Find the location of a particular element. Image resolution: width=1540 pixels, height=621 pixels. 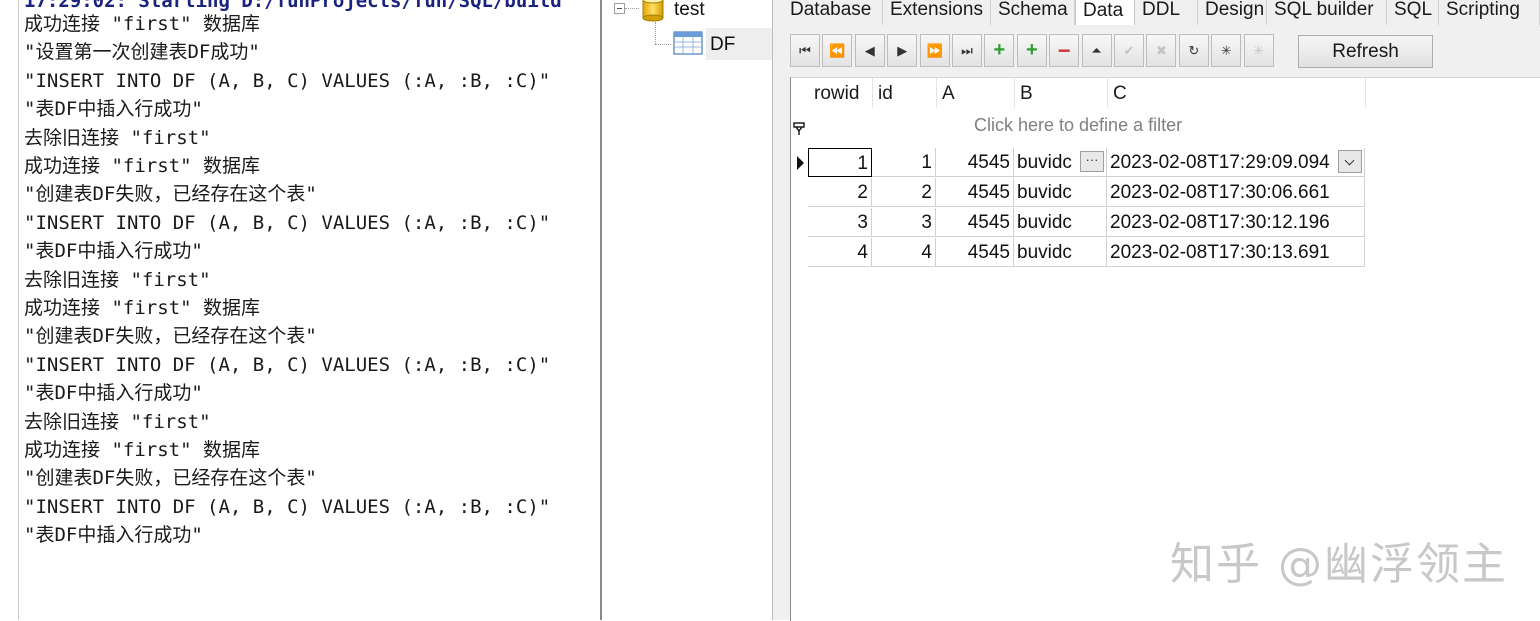

set-null-icon: ✳ is located at coordinates (1226, 50).